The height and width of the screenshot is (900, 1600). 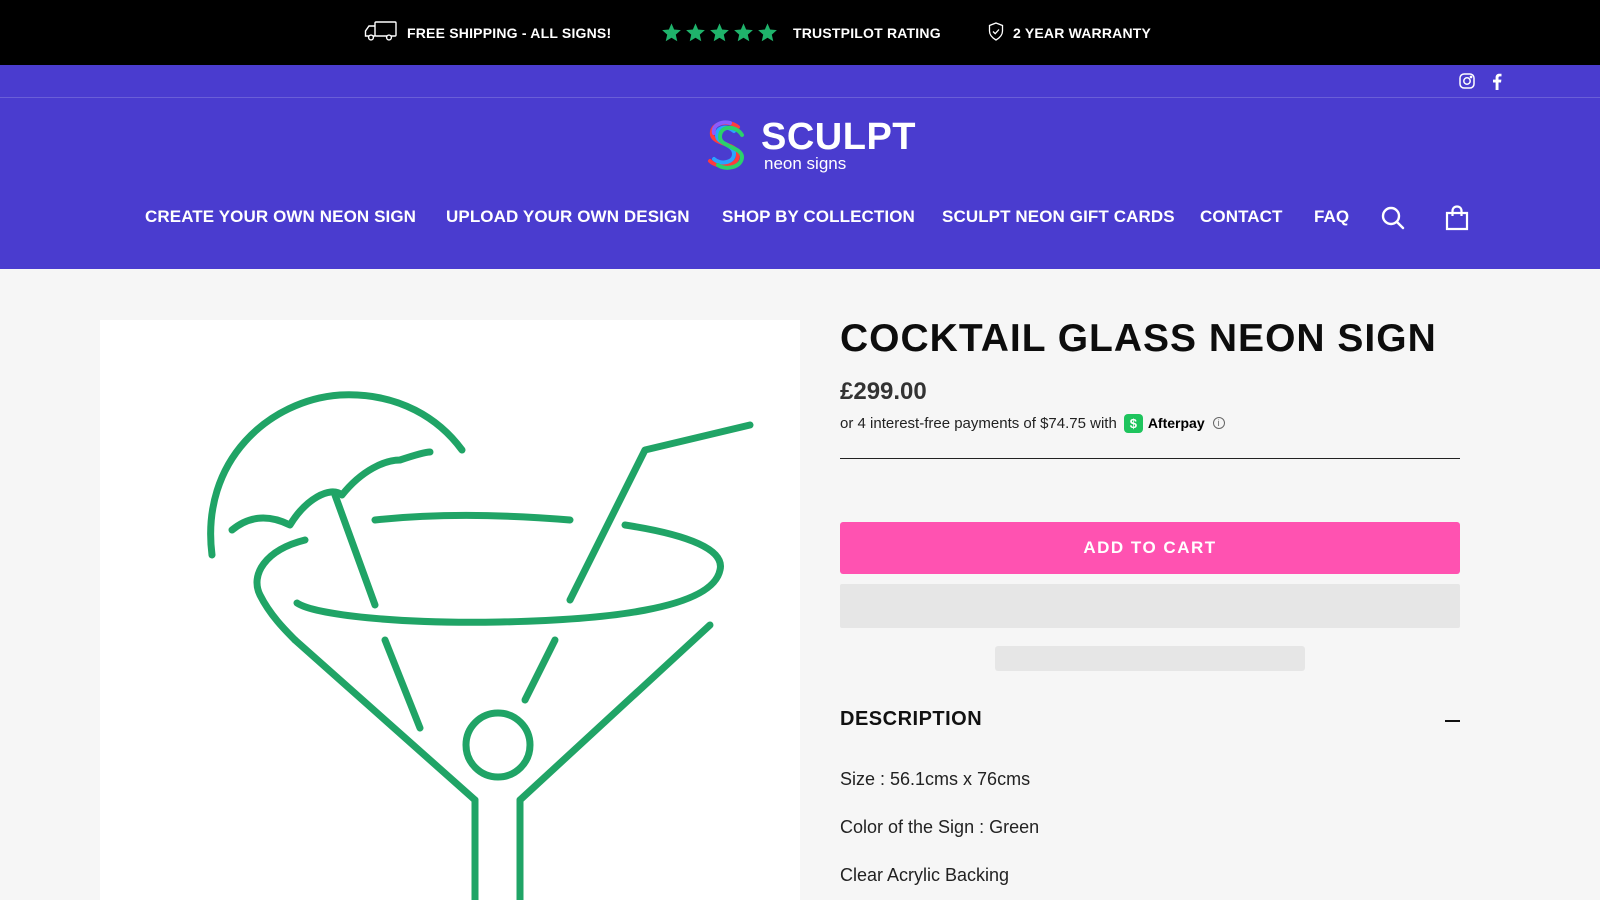 What do you see at coordinates (540, 670) in the screenshot?
I see `straw-lower` at bounding box center [540, 670].